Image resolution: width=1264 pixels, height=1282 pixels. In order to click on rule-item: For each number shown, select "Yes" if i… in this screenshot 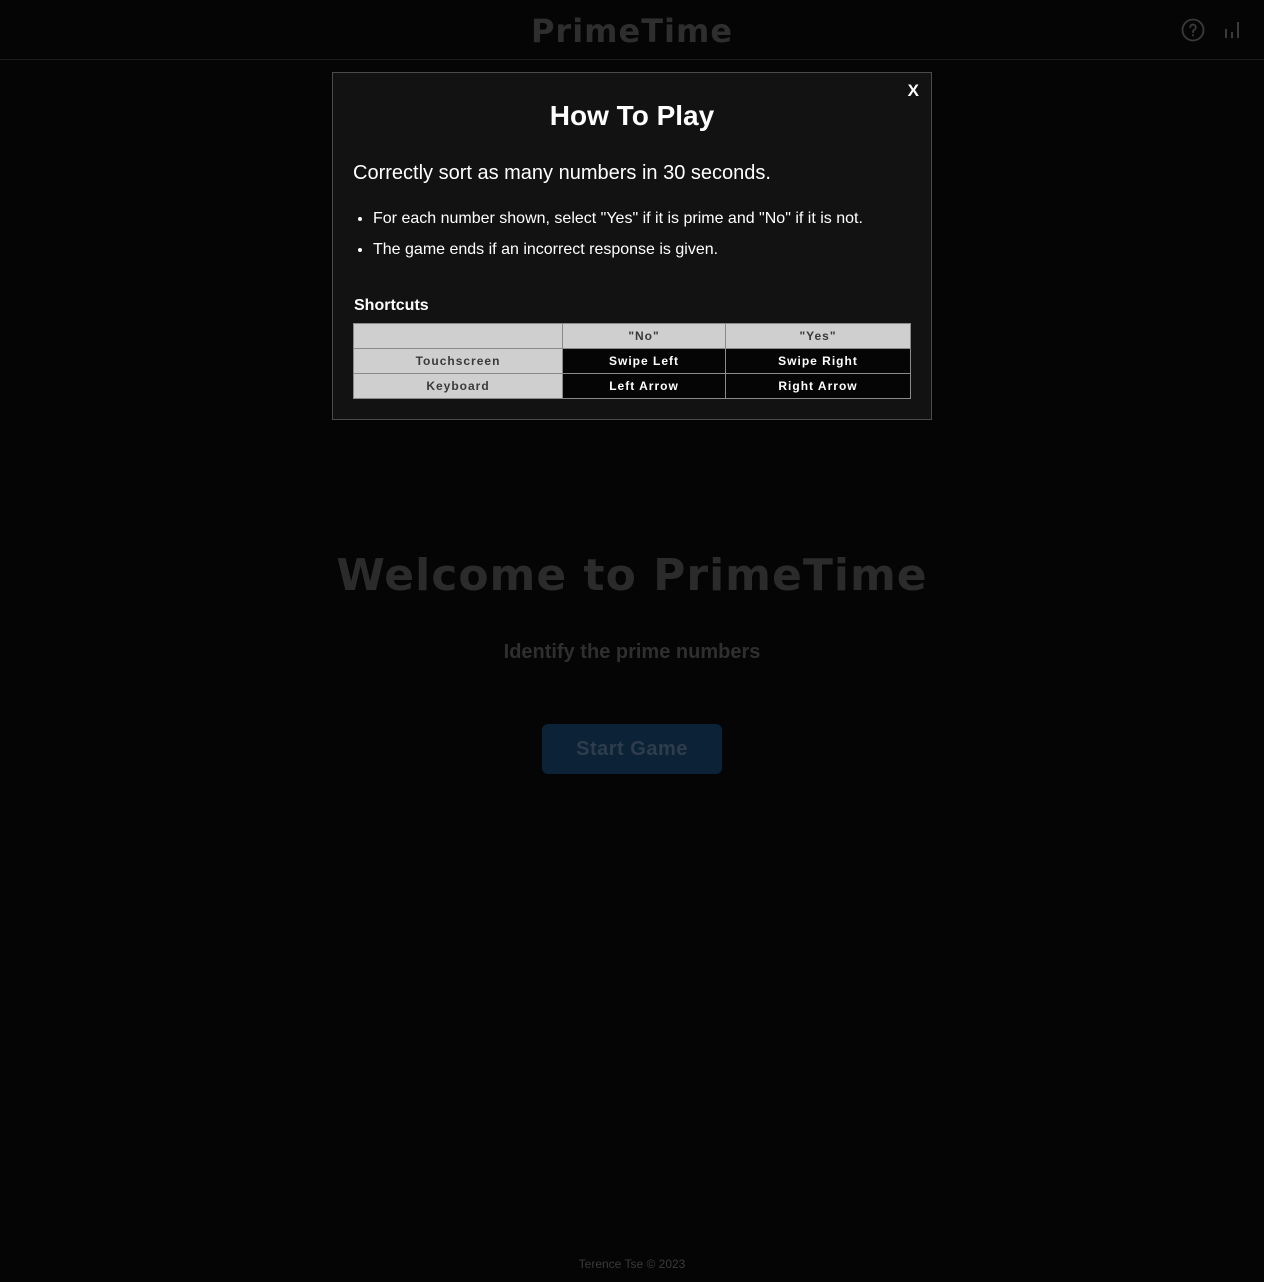, I will do `click(610, 224)`.